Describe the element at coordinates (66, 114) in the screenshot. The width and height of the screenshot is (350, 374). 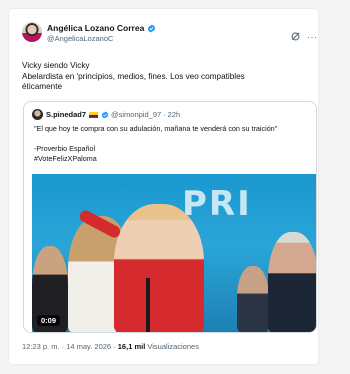
I see `quoted-author-name: S.pinedad7` at that location.